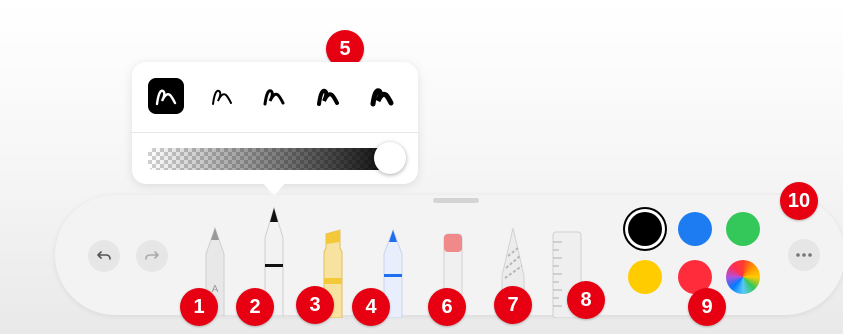 Image resolution: width=843 pixels, height=334 pixels. Describe the element at coordinates (390, 158) in the screenshot. I see `opacity-slider-thumb` at that location.